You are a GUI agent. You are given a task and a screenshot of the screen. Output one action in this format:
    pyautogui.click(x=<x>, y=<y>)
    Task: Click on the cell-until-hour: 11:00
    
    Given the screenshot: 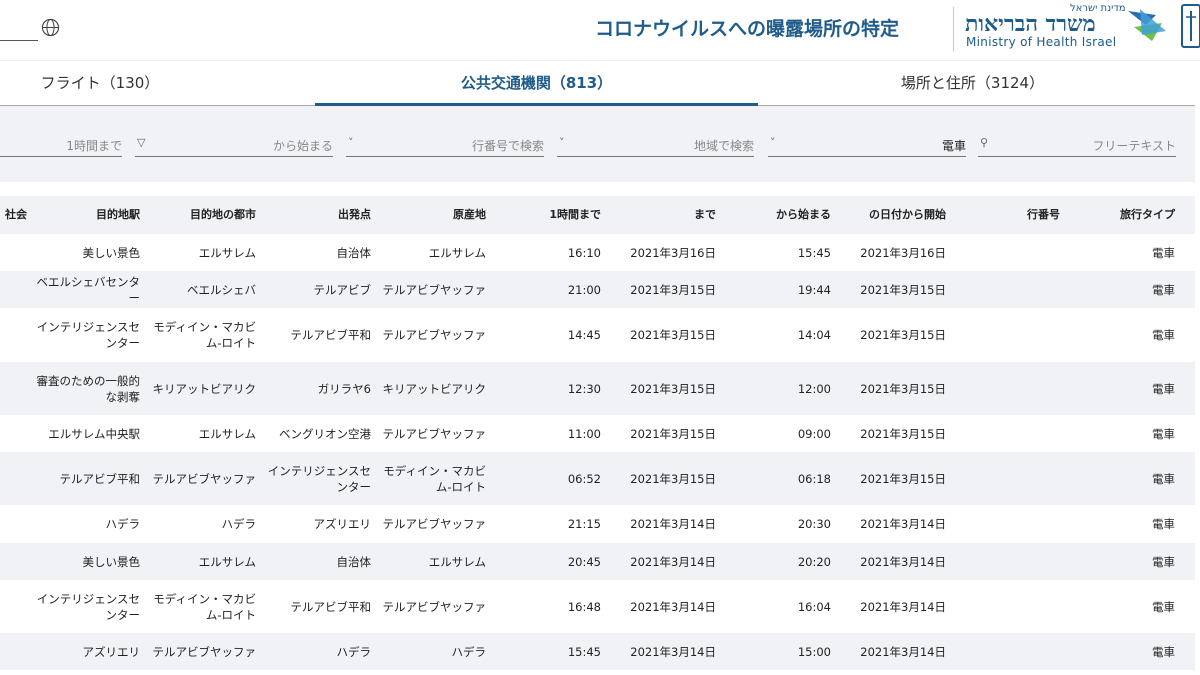 What is the action you would take?
    pyautogui.click(x=584, y=433)
    